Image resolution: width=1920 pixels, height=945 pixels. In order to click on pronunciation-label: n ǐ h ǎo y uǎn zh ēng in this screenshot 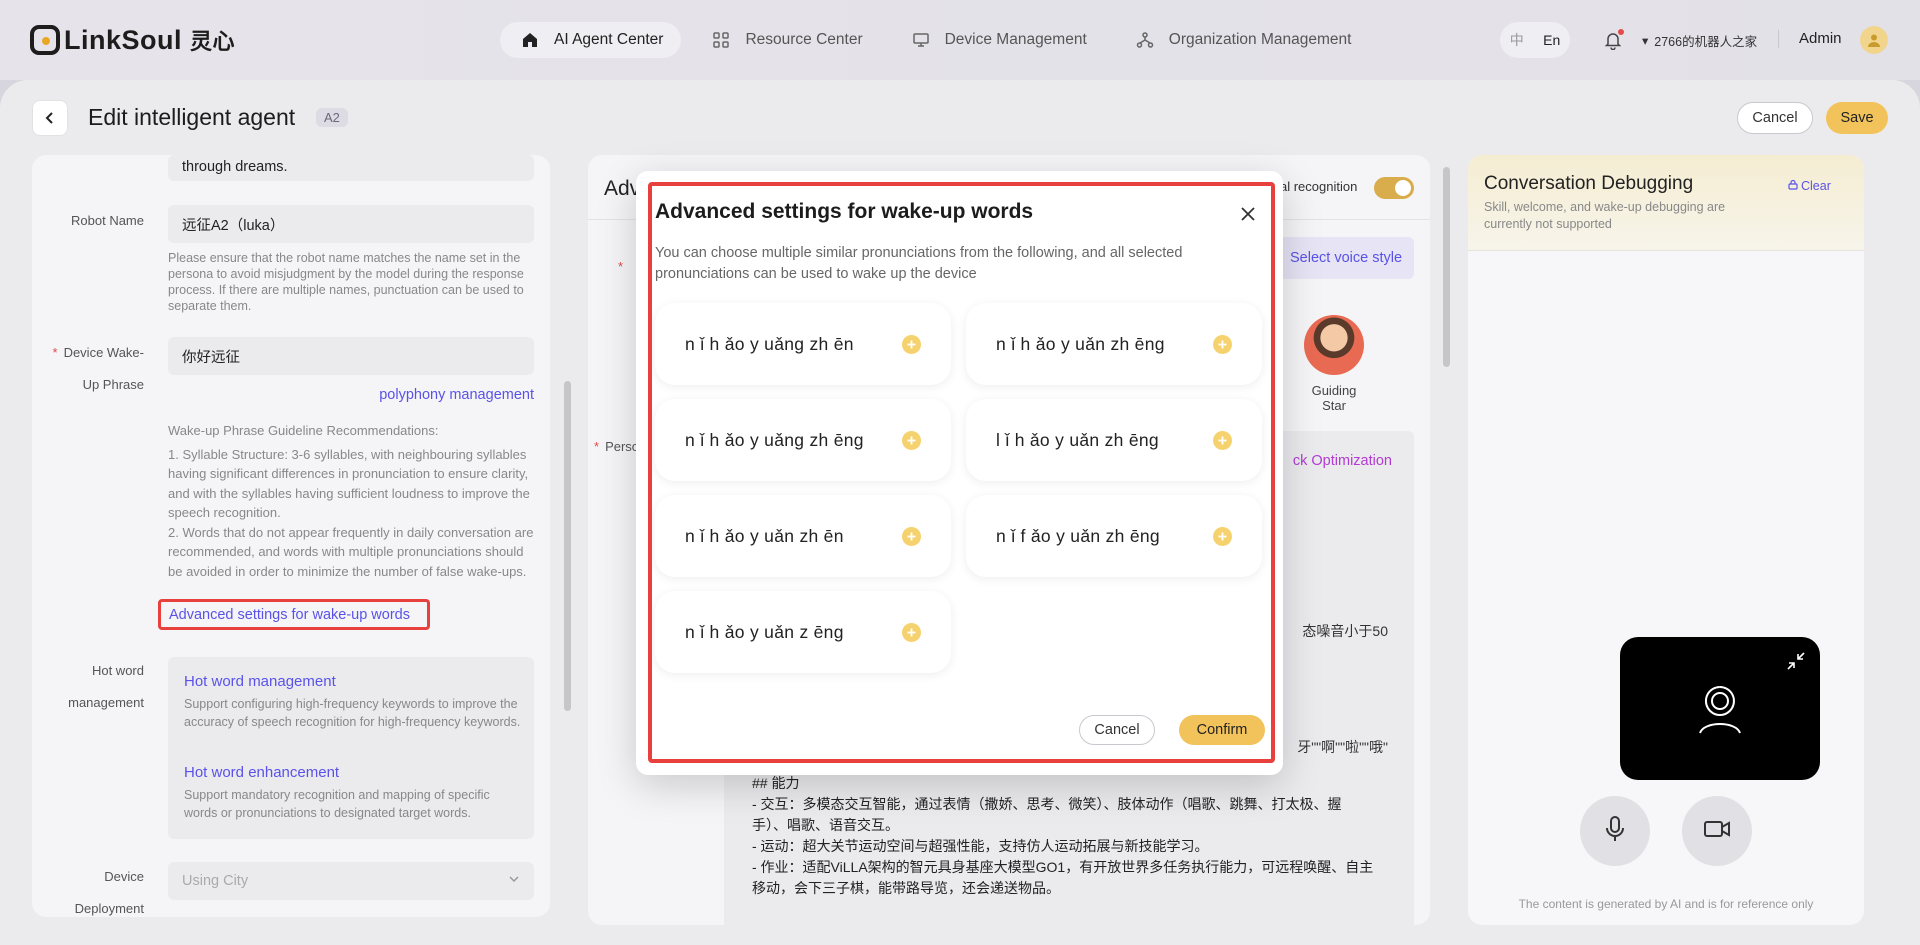, I will do `click(1080, 343)`.